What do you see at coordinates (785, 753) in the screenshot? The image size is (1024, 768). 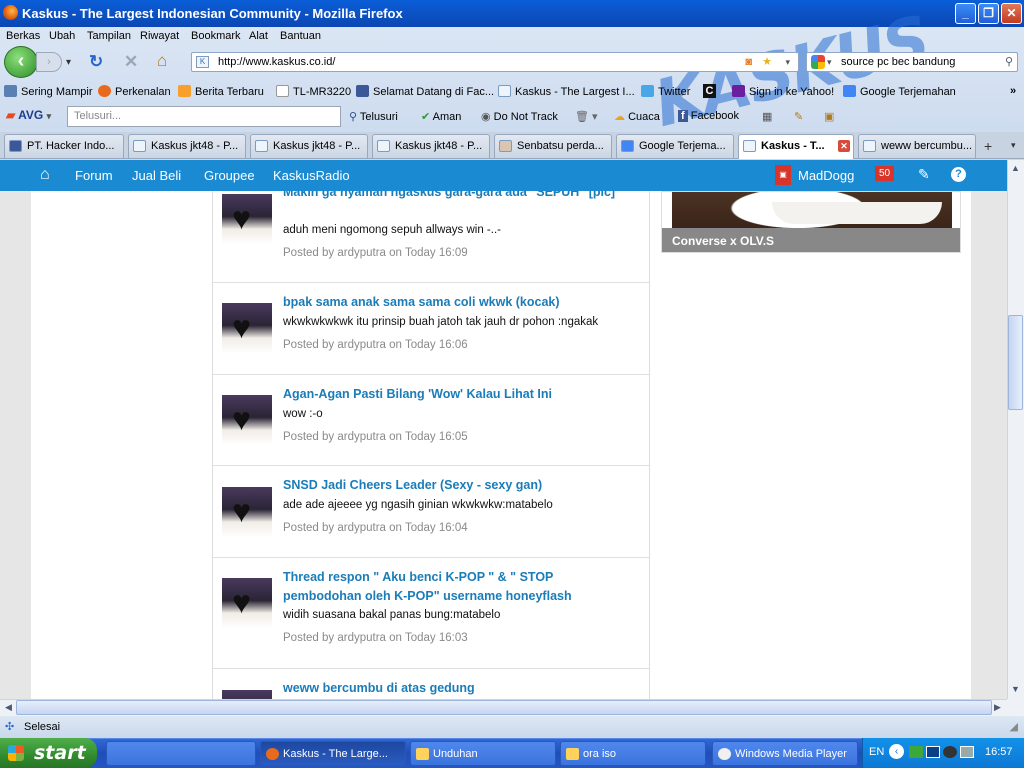 I see `taskbar-item-media-player: Windows Media Player` at bounding box center [785, 753].